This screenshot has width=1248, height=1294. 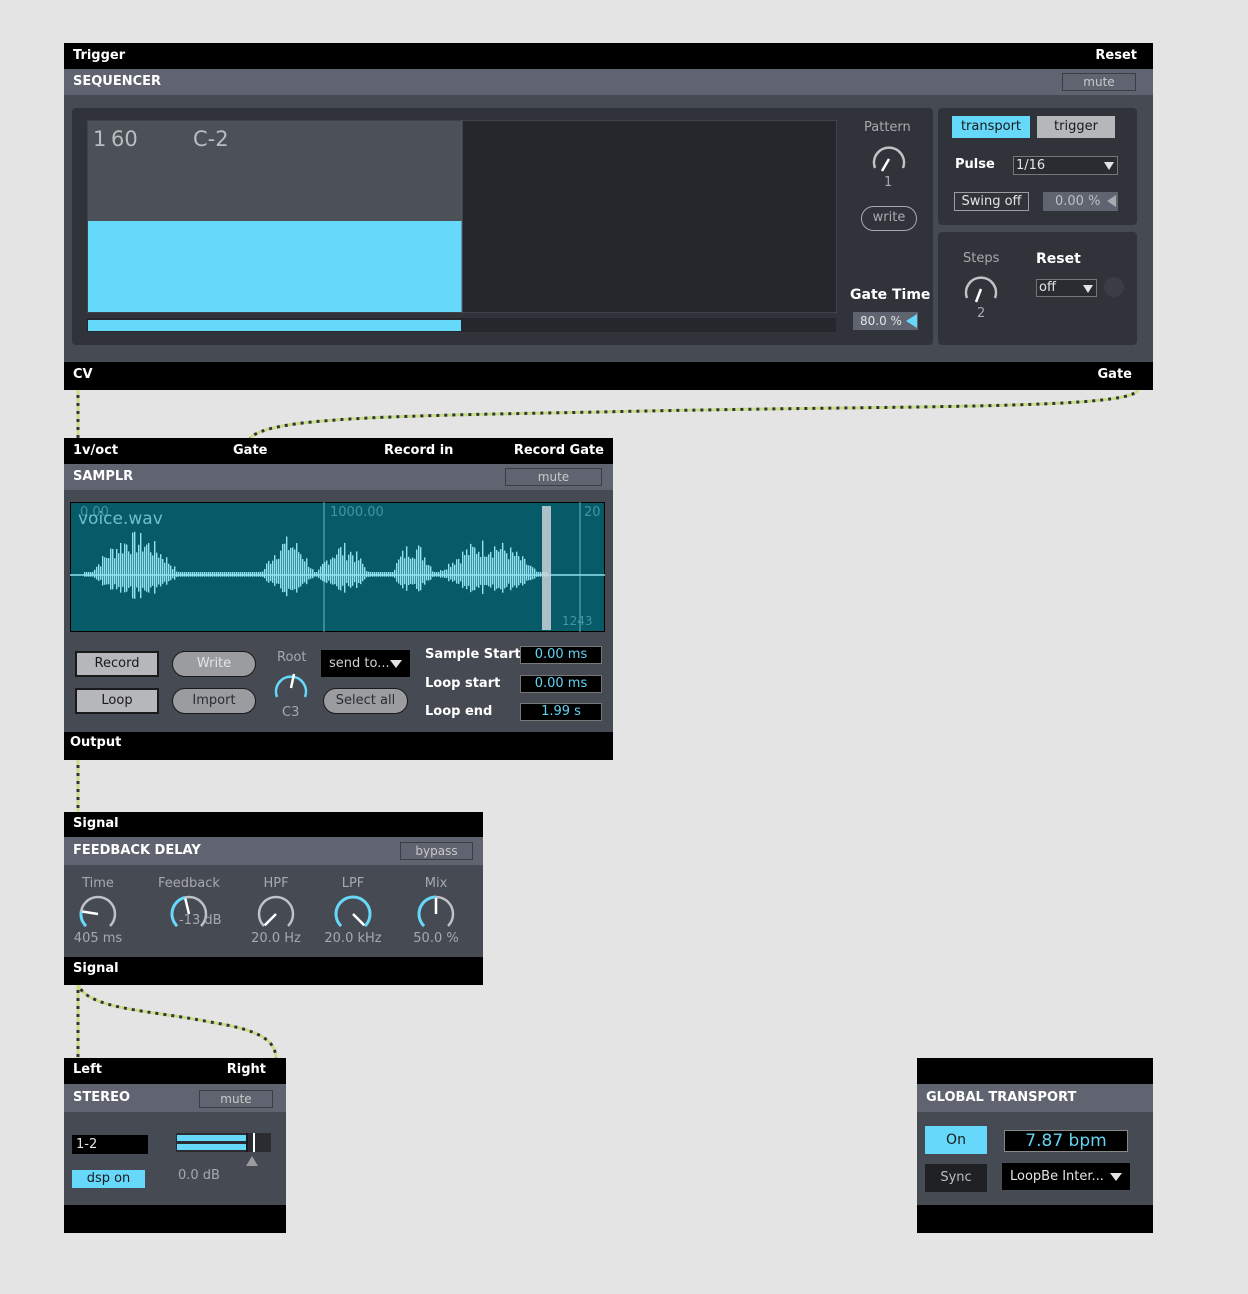 I want to click on delay-signal-outlet: Signal, so click(x=96, y=969).